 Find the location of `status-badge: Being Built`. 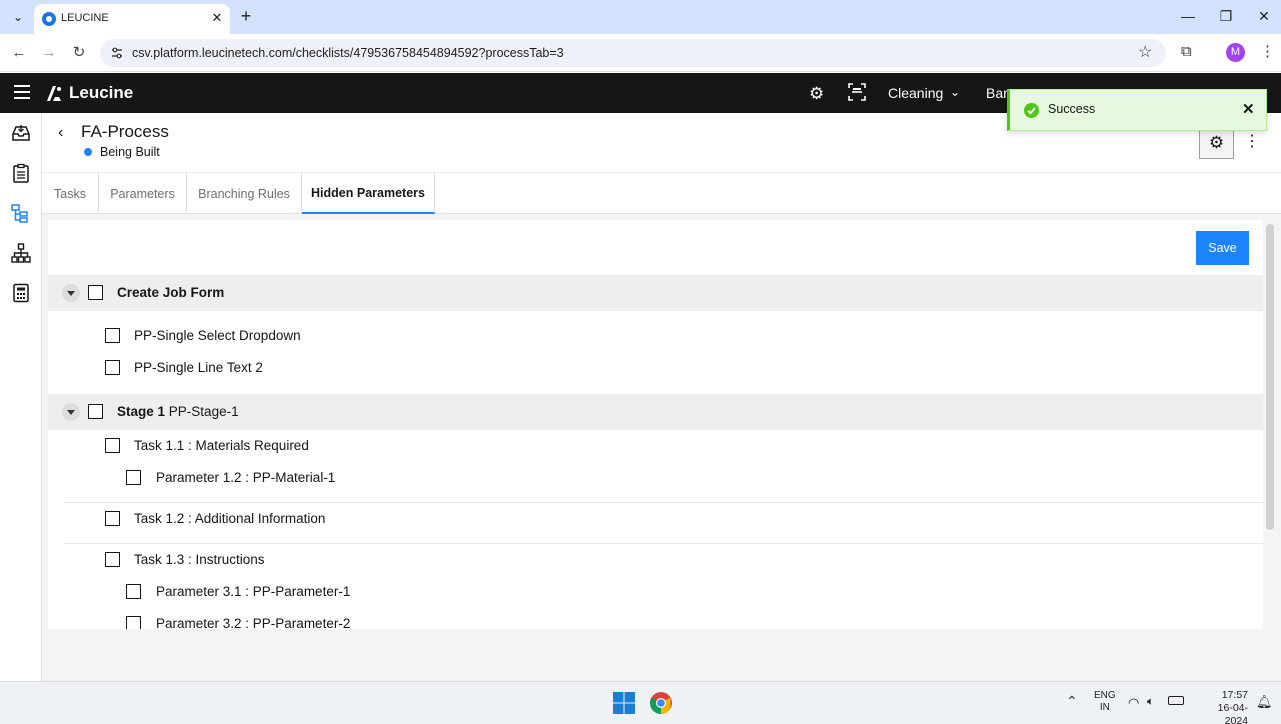

status-badge: Being Built is located at coordinates (130, 152).